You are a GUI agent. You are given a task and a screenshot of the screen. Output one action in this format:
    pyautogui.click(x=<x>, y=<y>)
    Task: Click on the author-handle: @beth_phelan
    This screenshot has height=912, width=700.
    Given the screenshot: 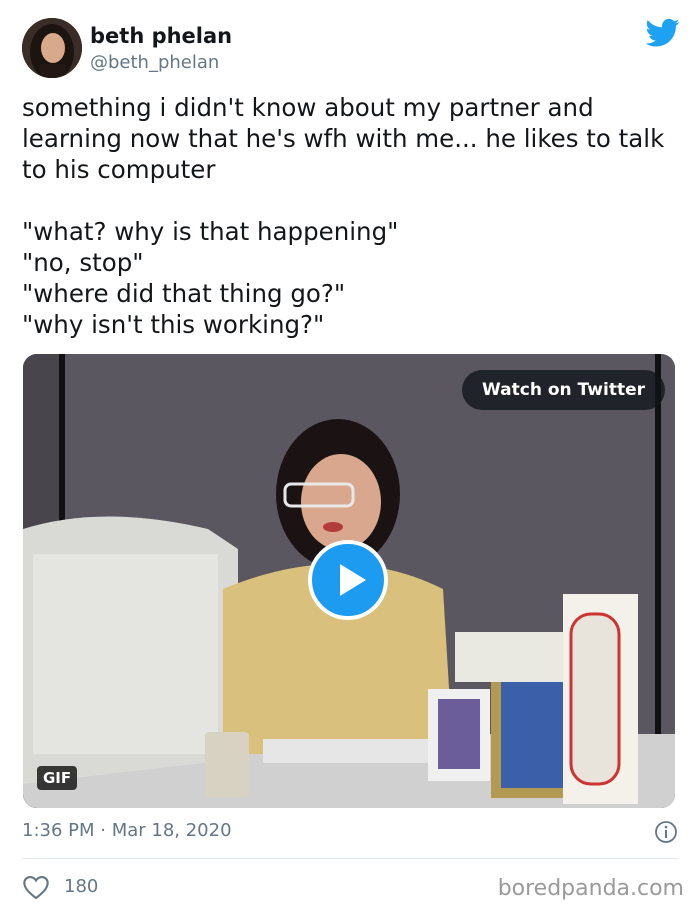 What is the action you would take?
    pyautogui.click(x=154, y=62)
    